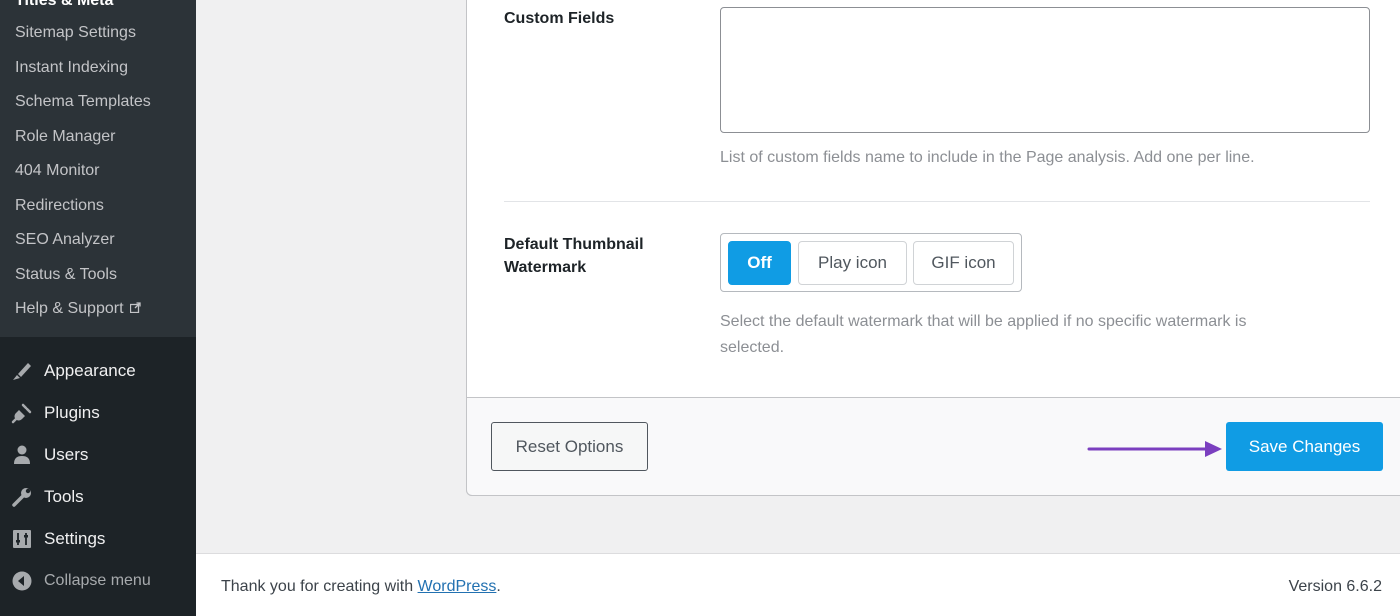 This screenshot has width=1400, height=616. I want to click on footer-thanks-text: Thank you for creating with WordPress., so click(361, 587).